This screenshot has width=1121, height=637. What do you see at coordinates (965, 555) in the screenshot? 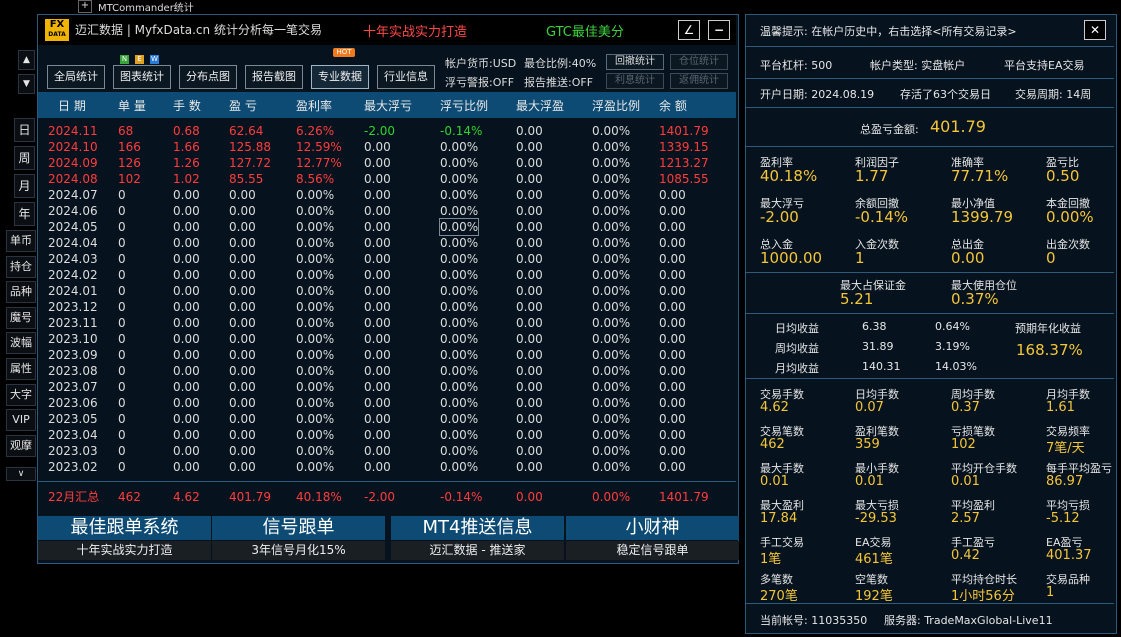
I see `stat-value: 0.42` at bounding box center [965, 555].